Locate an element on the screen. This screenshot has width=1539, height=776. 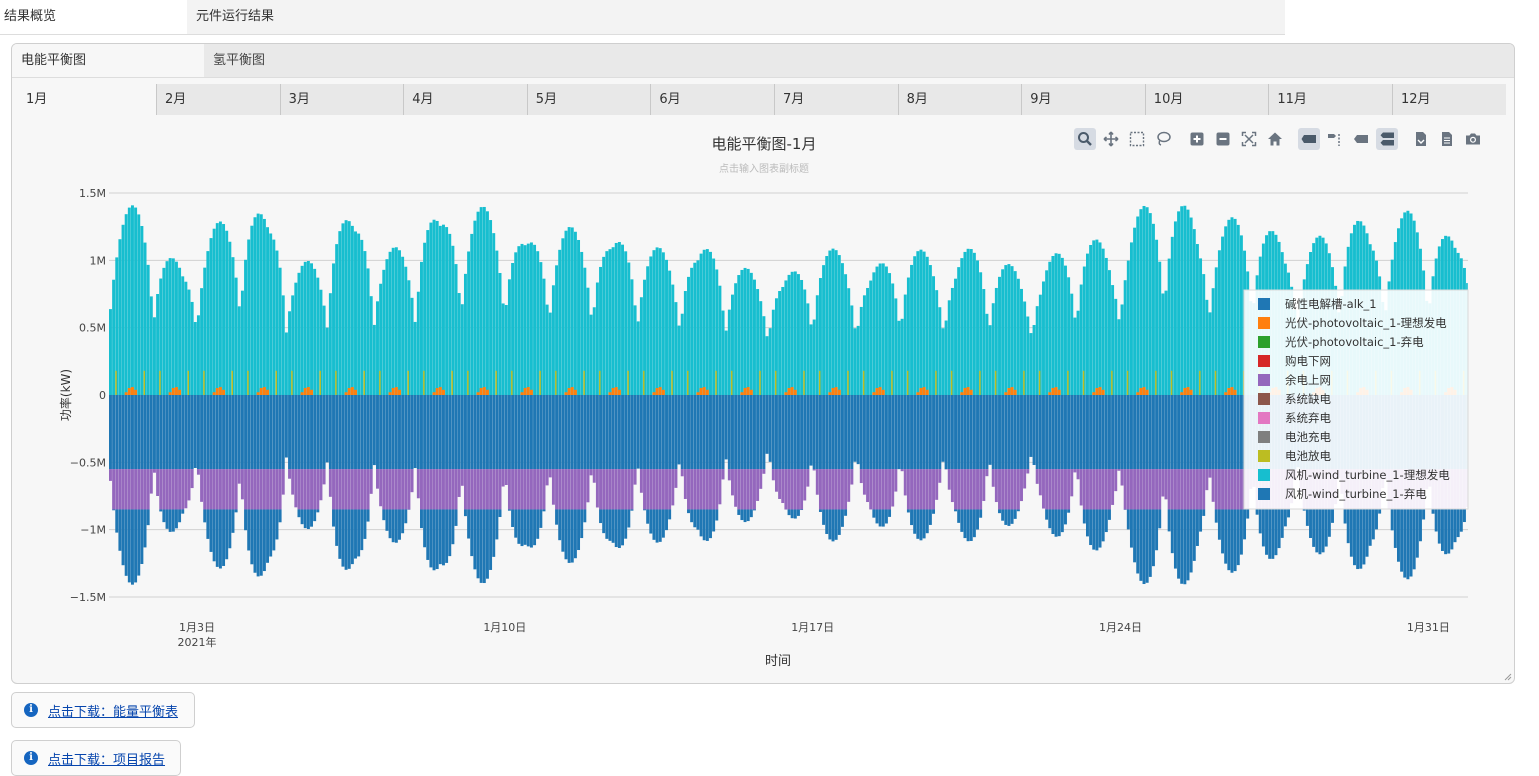
download-csv-icon is located at coordinates (1421, 139).